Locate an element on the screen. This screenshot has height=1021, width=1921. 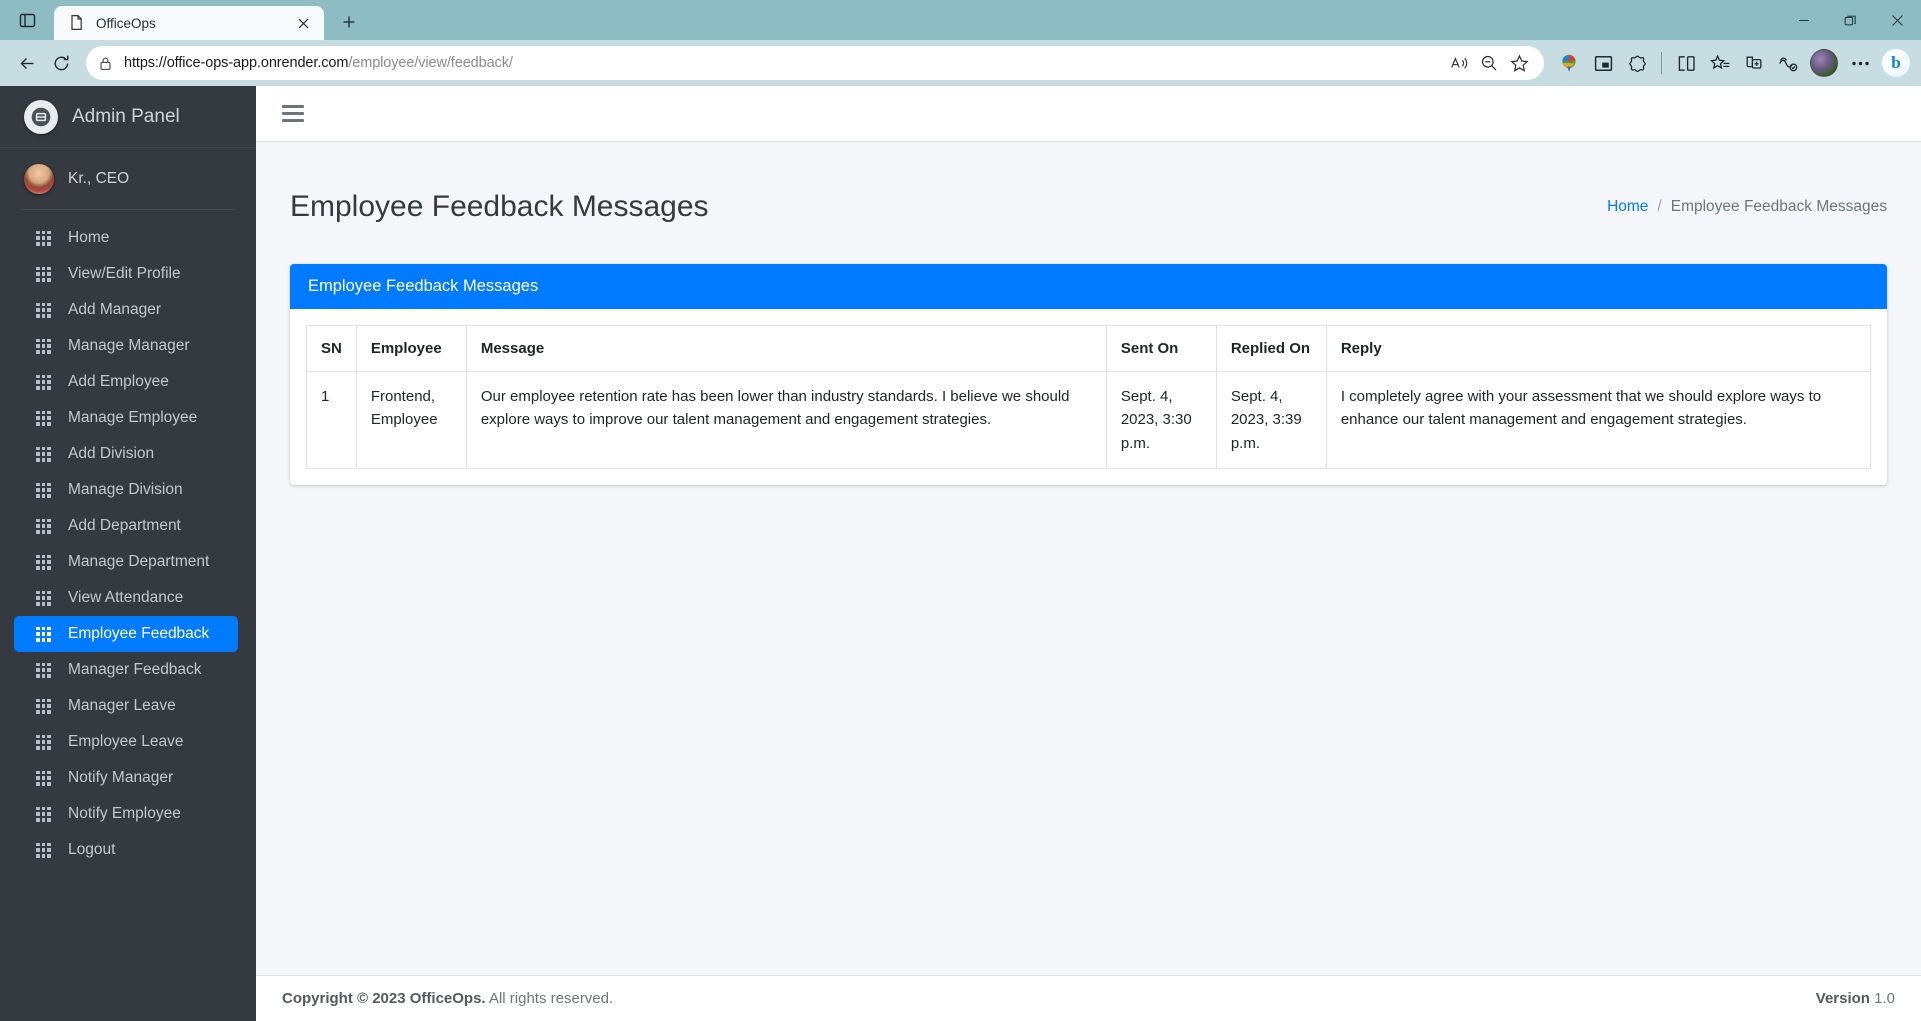
sidebar-item-employee-leave: Employee Leave is located at coordinates (126, 742).